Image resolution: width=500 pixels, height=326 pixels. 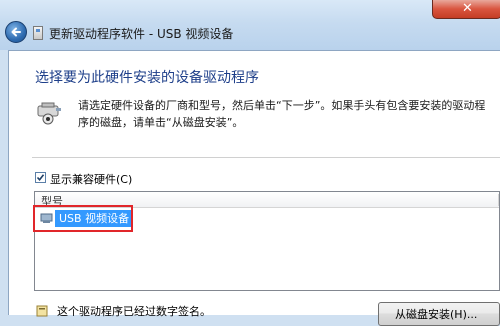 What do you see at coordinates (134, 311) in the screenshot?
I see `signature-status-text: 这个驱动程序已经过数字签名。` at bounding box center [134, 311].